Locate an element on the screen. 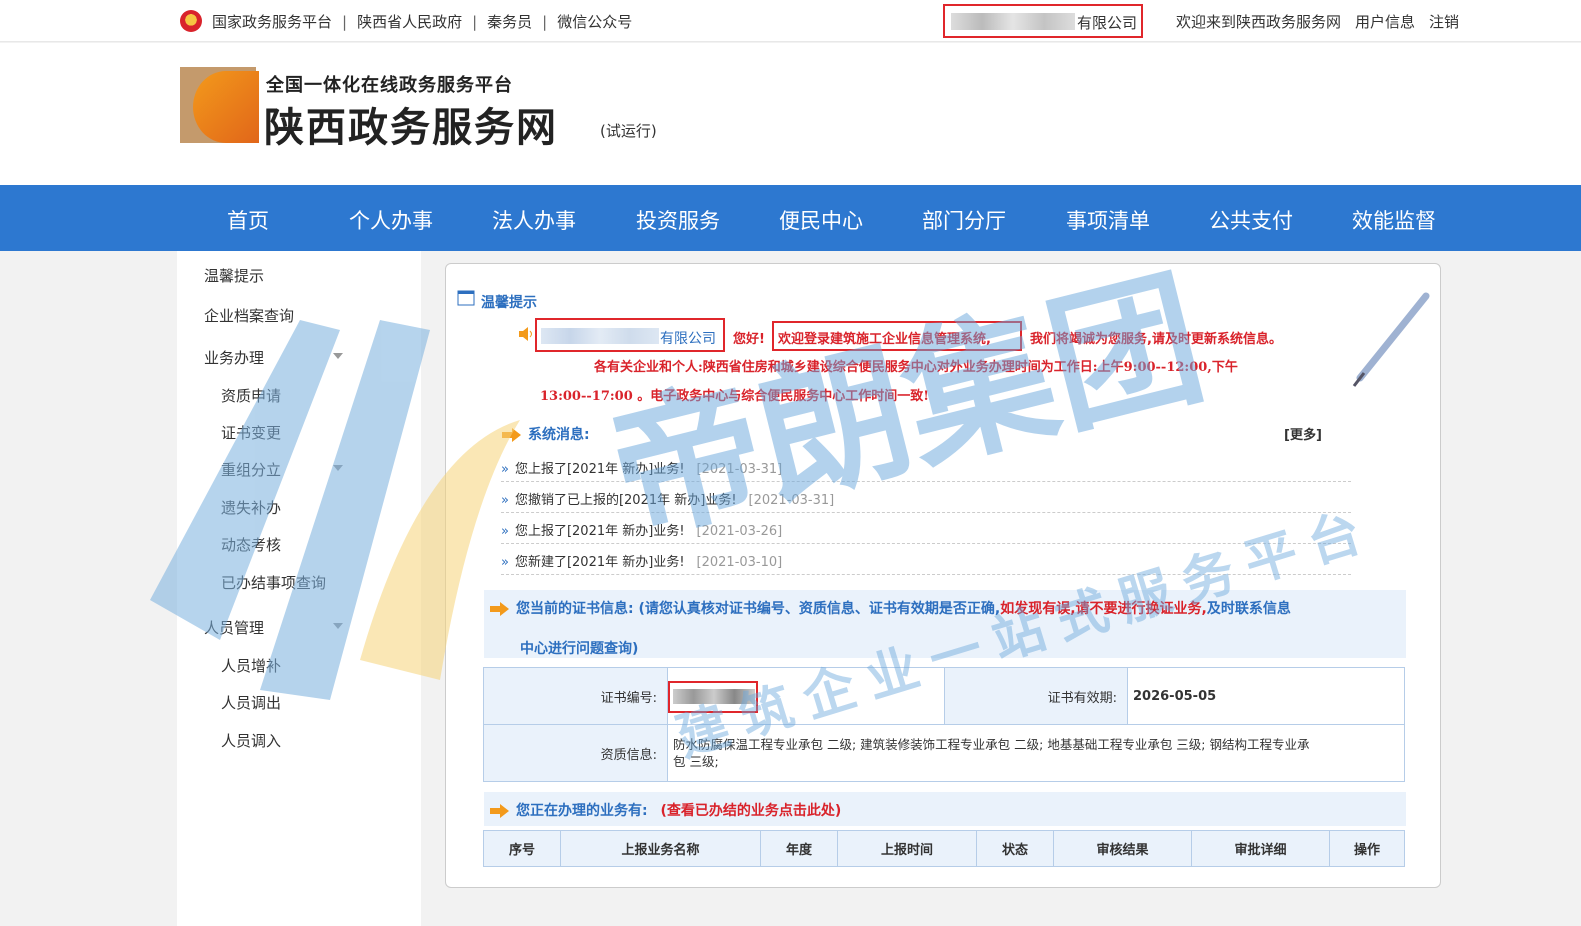  table-header-row: 序号 上报业务名称 年度 上报时间 状态 审核结果 审批详细 操作 is located at coordinates (944, 848).